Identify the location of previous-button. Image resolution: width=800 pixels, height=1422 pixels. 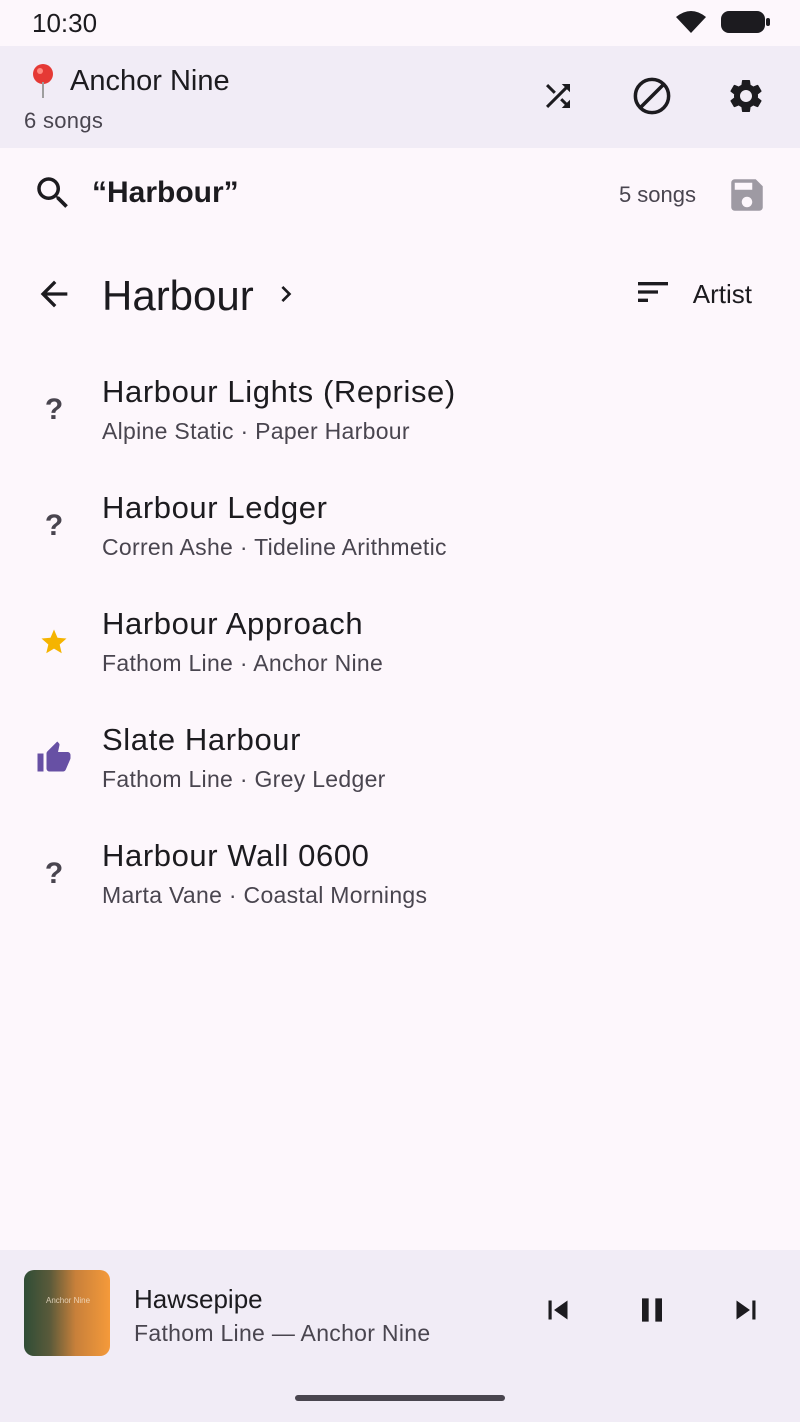
(558, 1312).